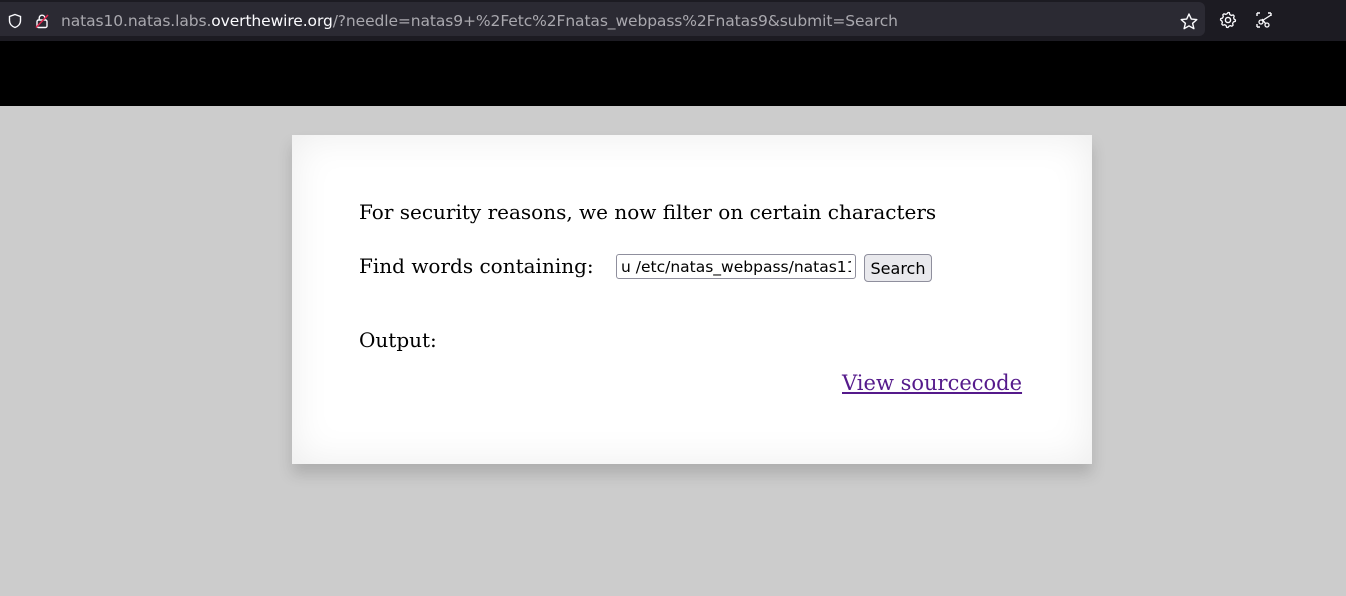 The height and width of the screenshot is (596, 1346). What do you see at coordinates (15, 21) in the screenshot?
I see `shield-icon` at bounding box center [15, 21].